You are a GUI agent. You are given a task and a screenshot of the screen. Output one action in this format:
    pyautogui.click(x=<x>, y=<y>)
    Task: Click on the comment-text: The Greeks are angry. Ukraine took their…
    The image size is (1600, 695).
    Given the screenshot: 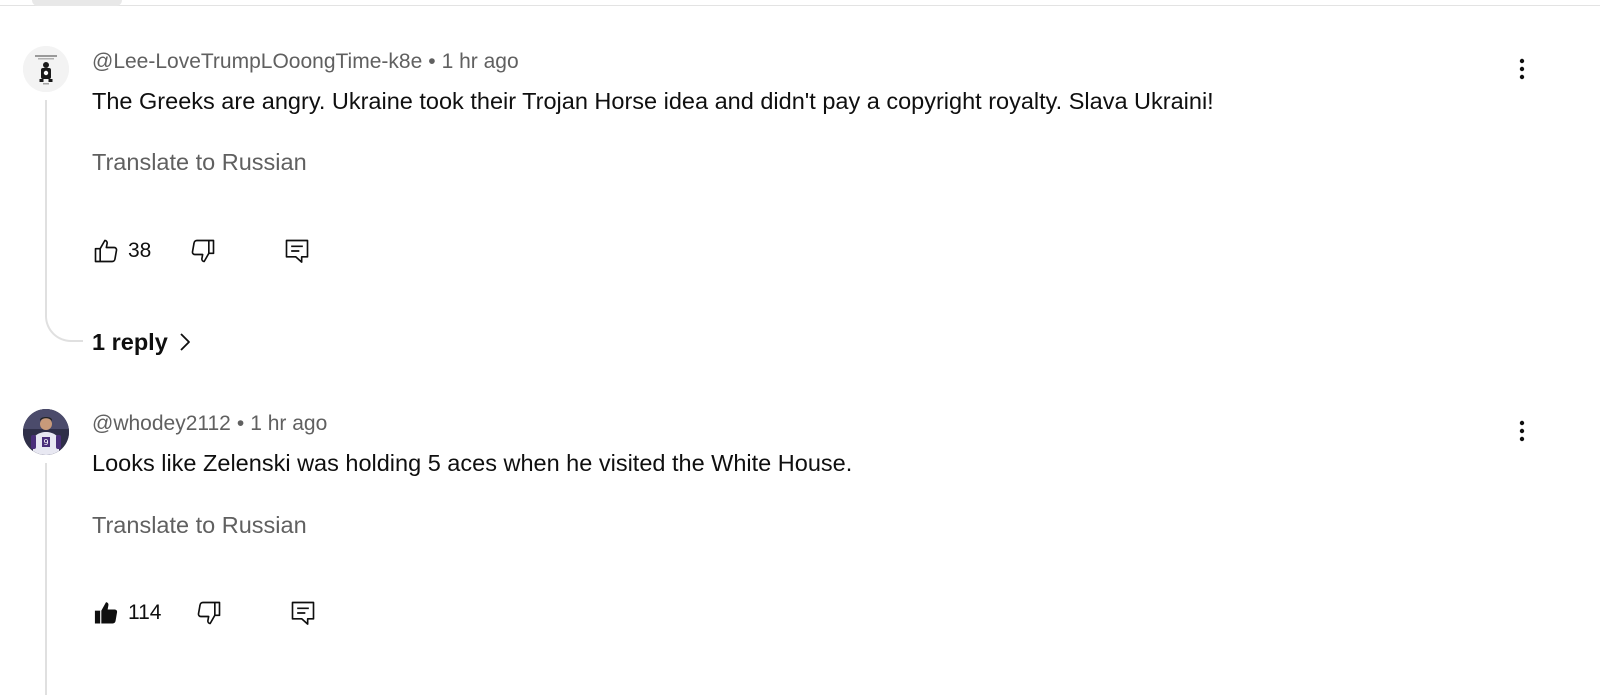 What is the action you would take?
    pyautogui.click(x=653, y=101)
    